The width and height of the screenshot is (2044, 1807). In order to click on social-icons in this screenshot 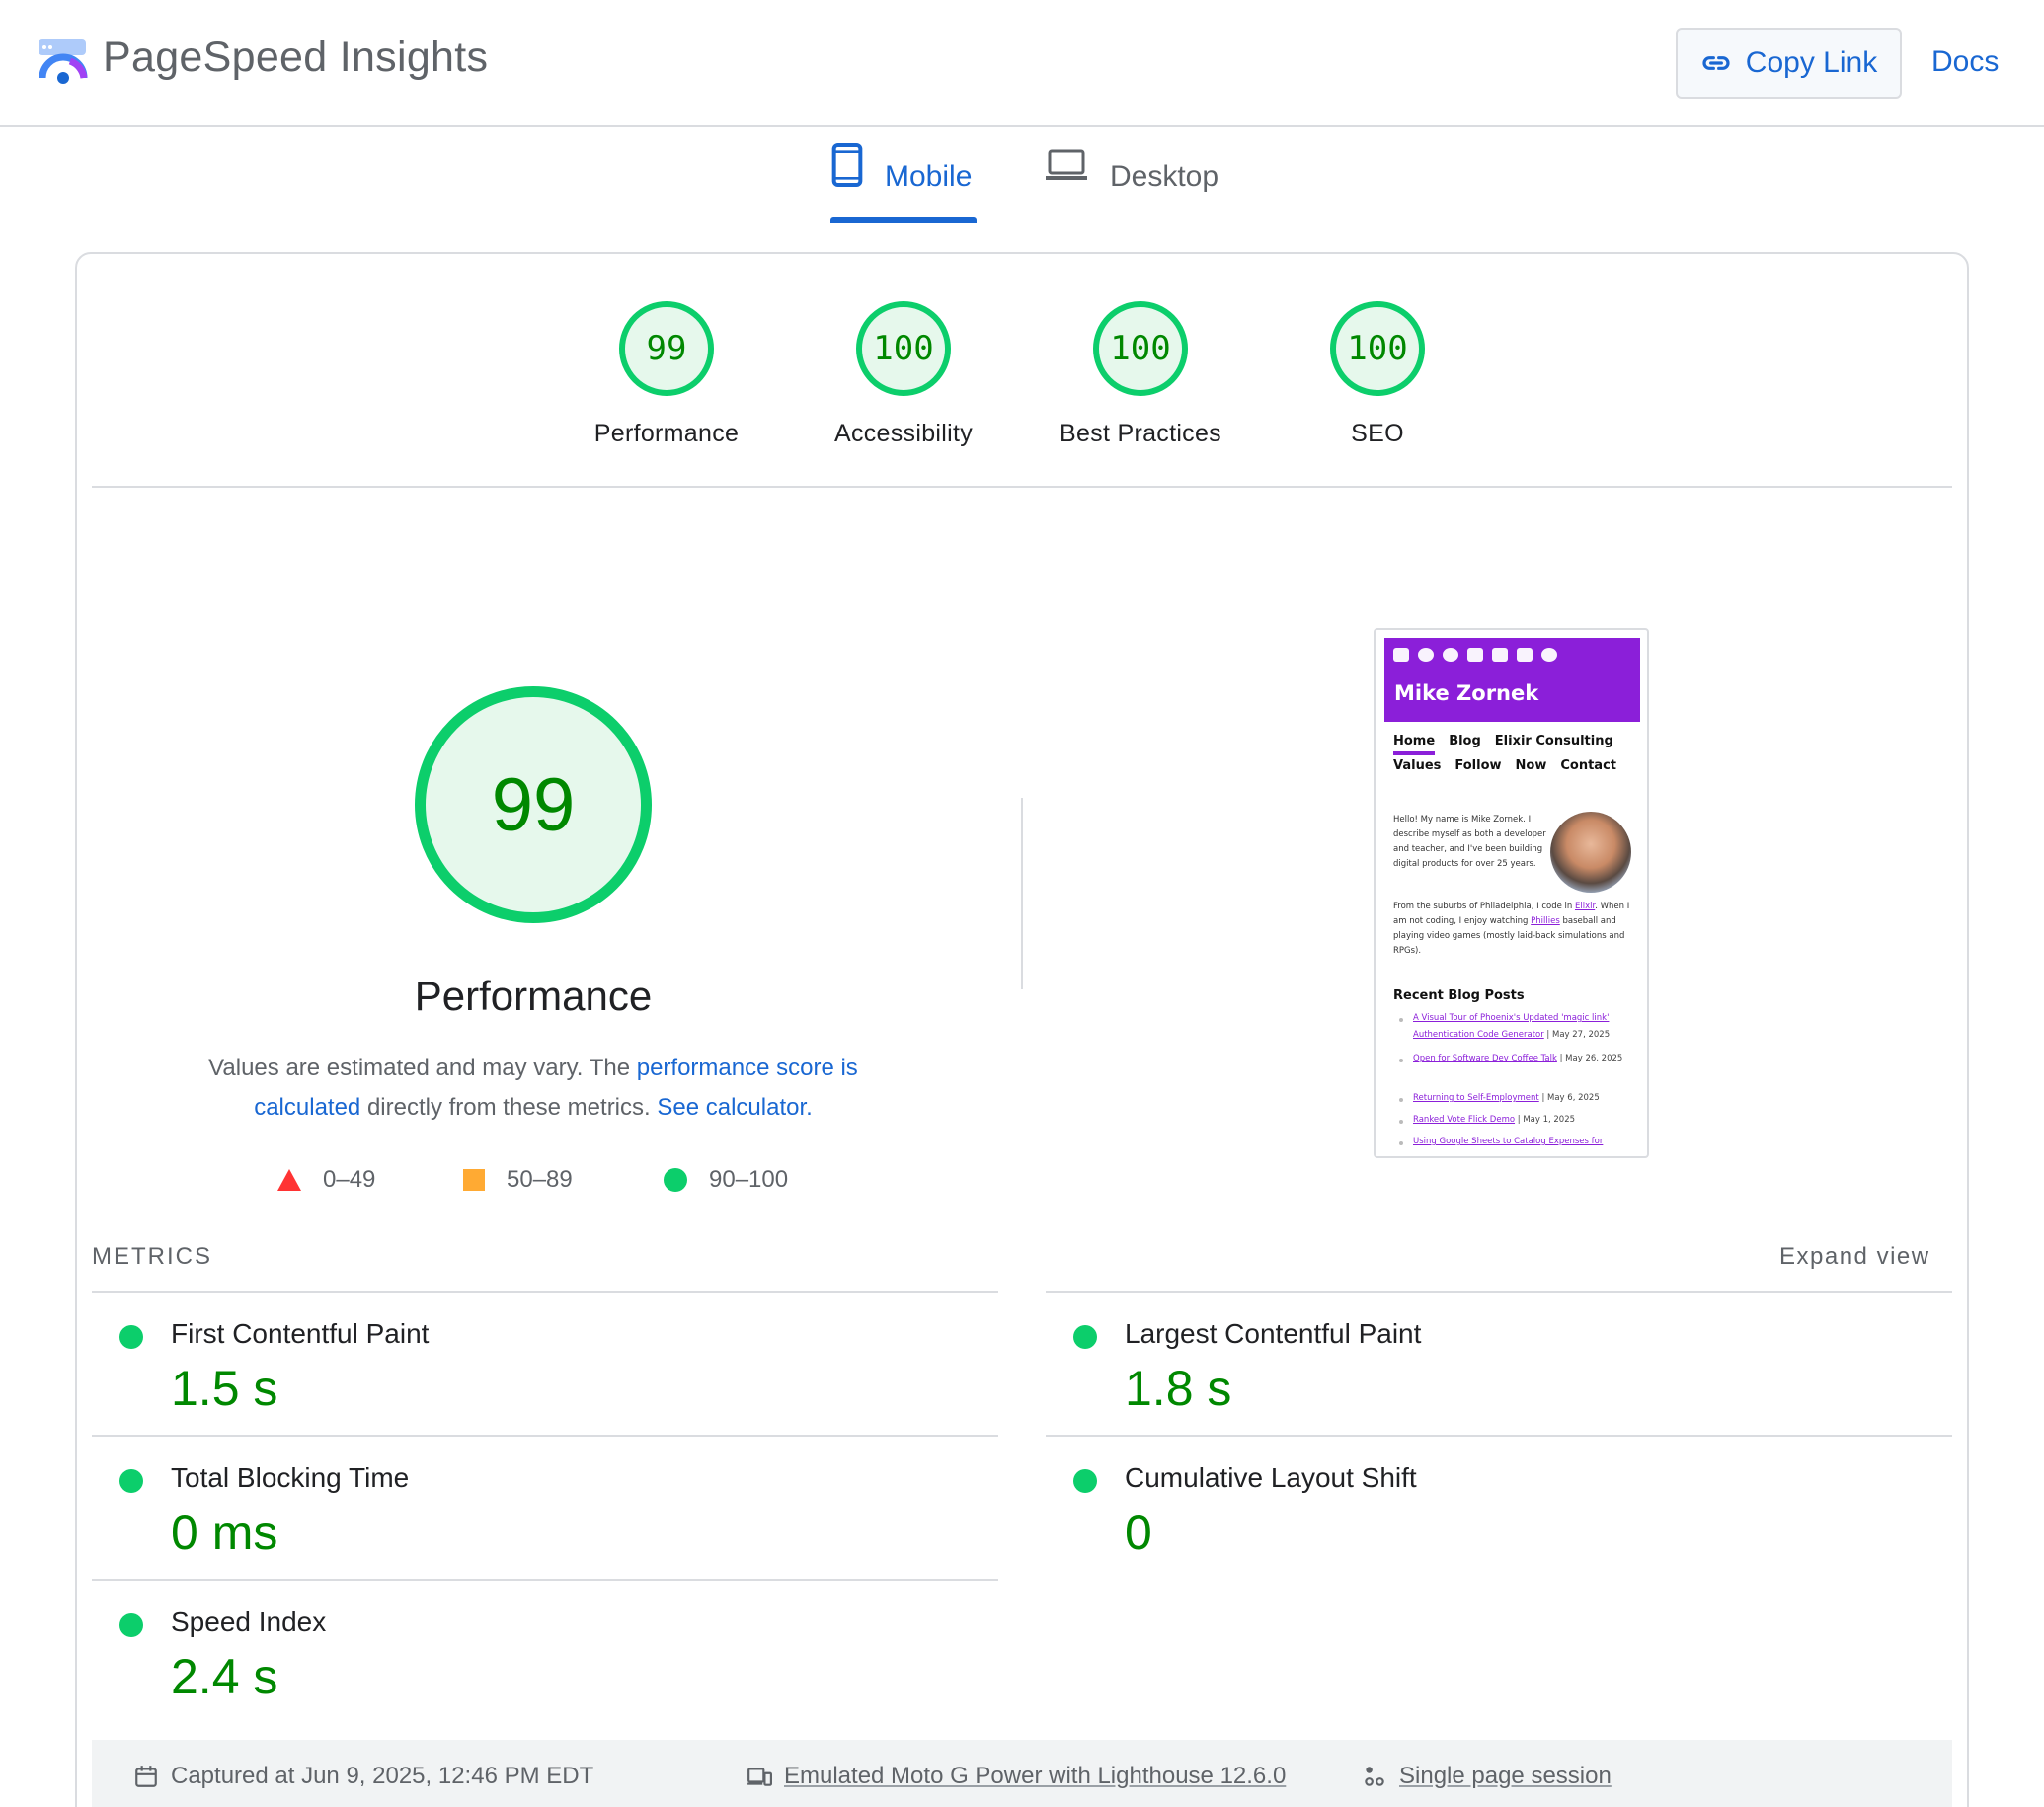, I will do `click(1475, 655)`.